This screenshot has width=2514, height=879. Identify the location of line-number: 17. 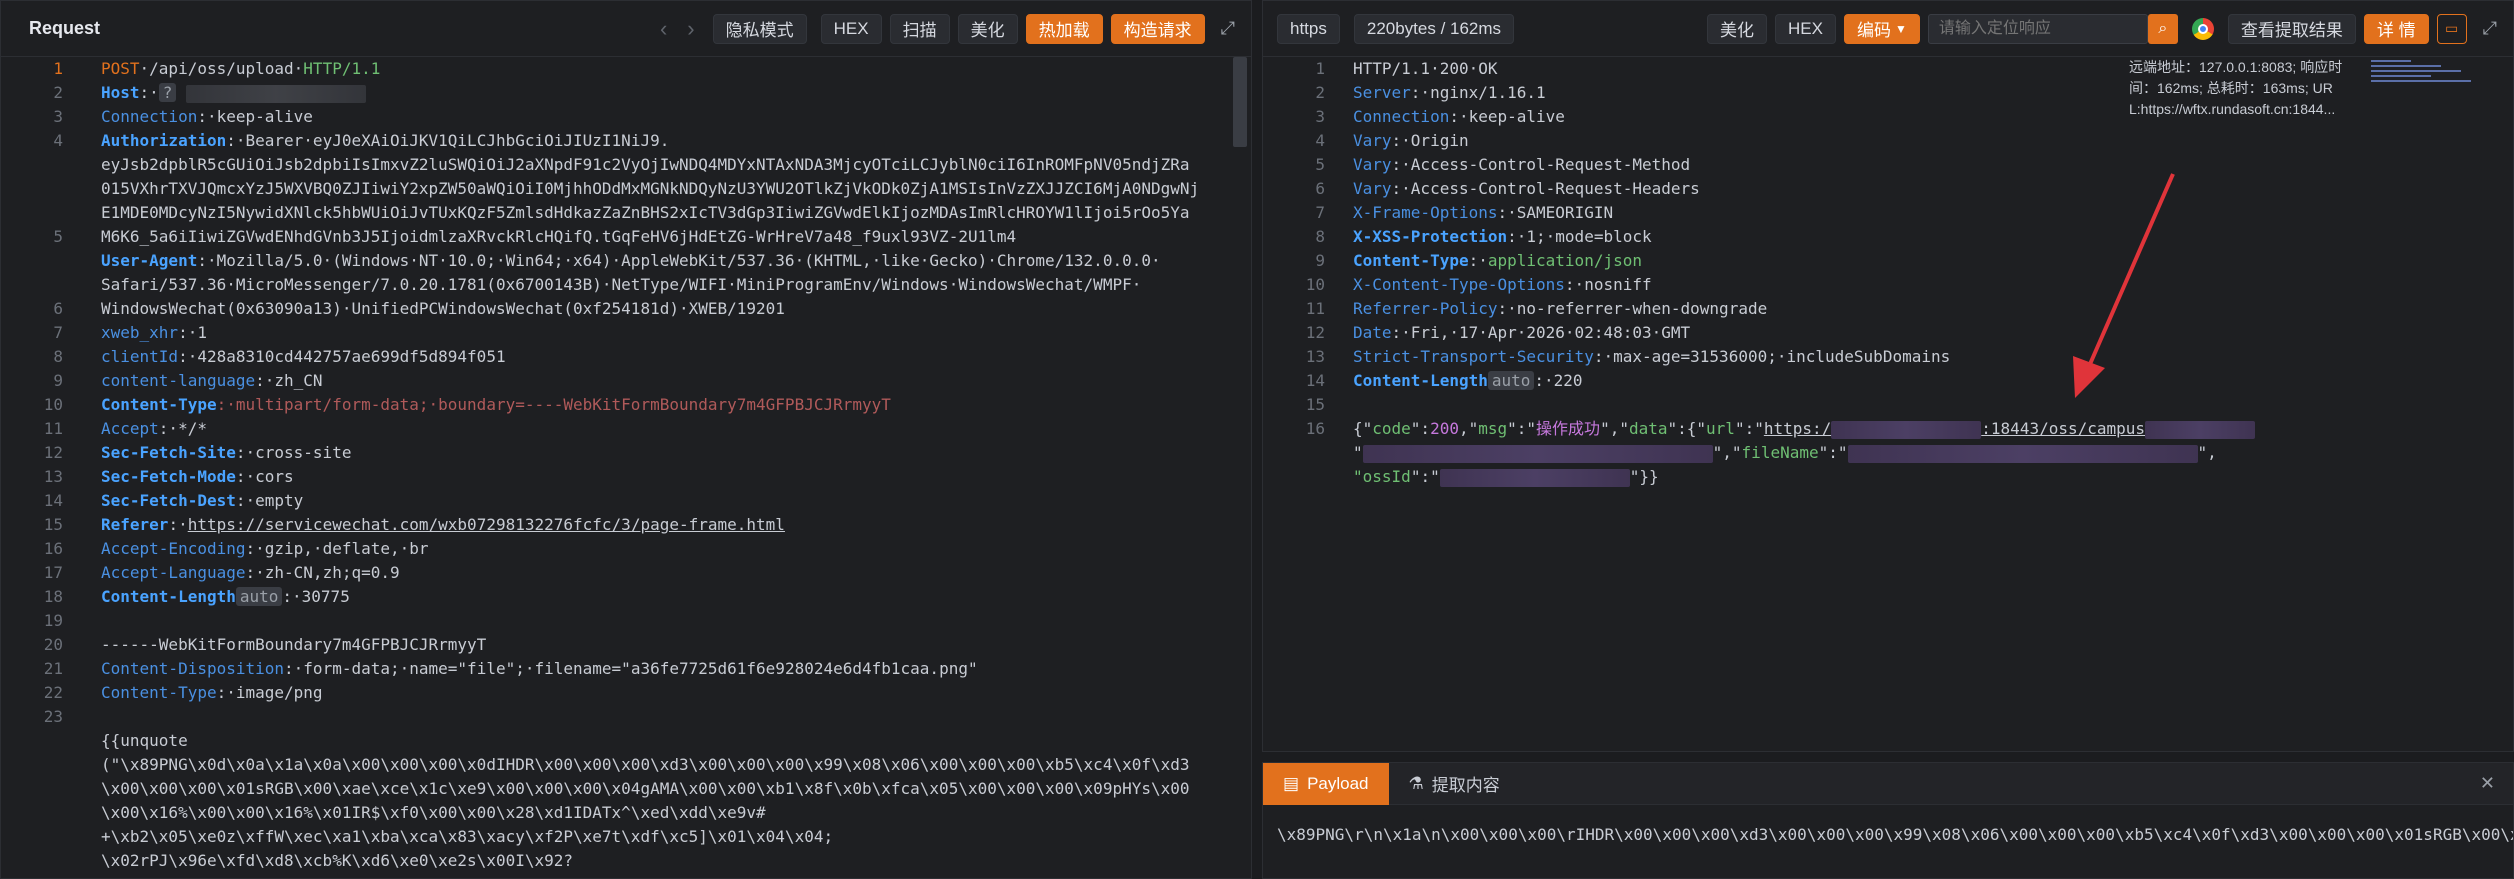
(53, 572).